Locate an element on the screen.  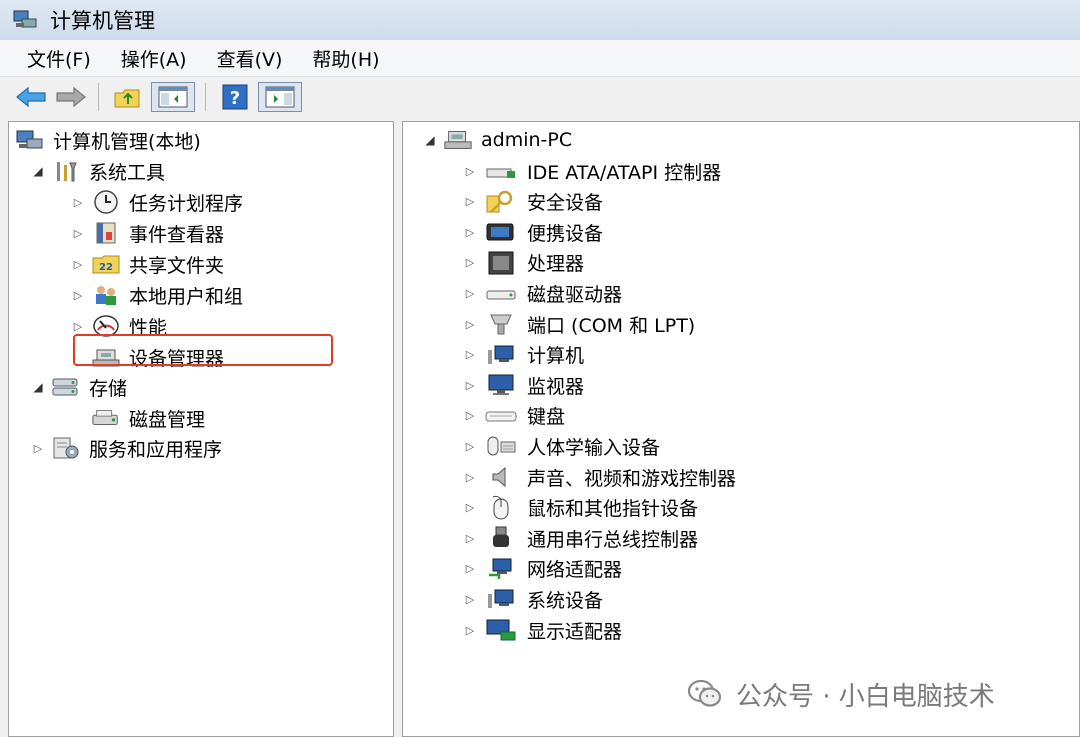
device-category-usb-controllers: ▷ 通用串行总线控制器 is located at coordinates (580, 538).